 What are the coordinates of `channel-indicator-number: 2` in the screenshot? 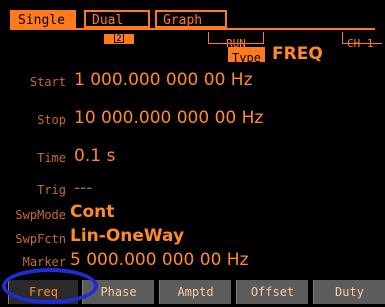 It's located at (119, 38).